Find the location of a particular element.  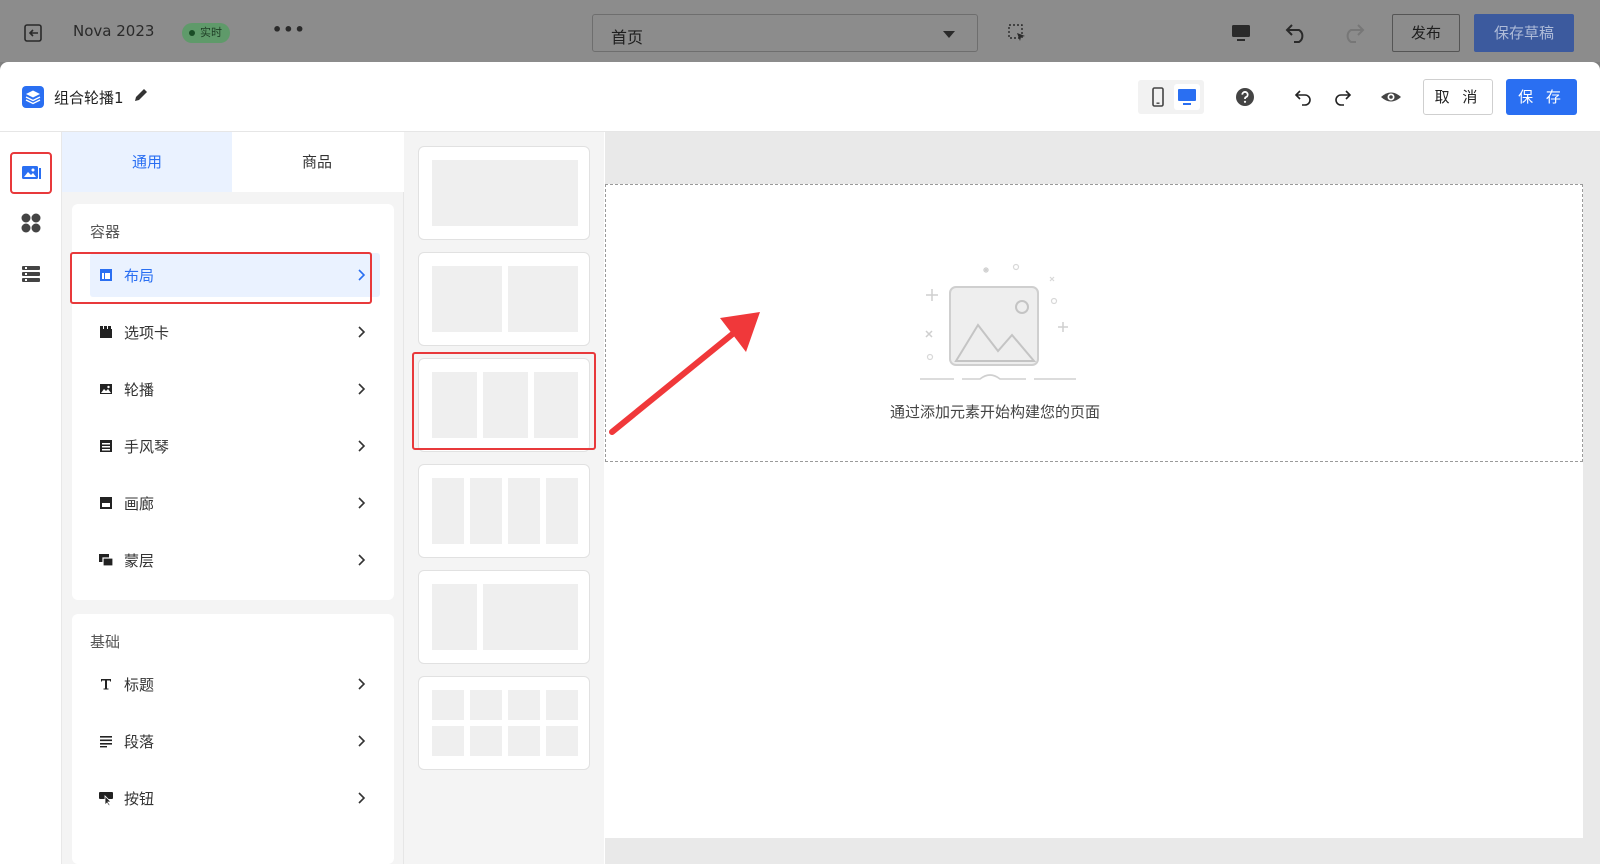

save-button: 保 存 is located at coordinates (1541, 97).